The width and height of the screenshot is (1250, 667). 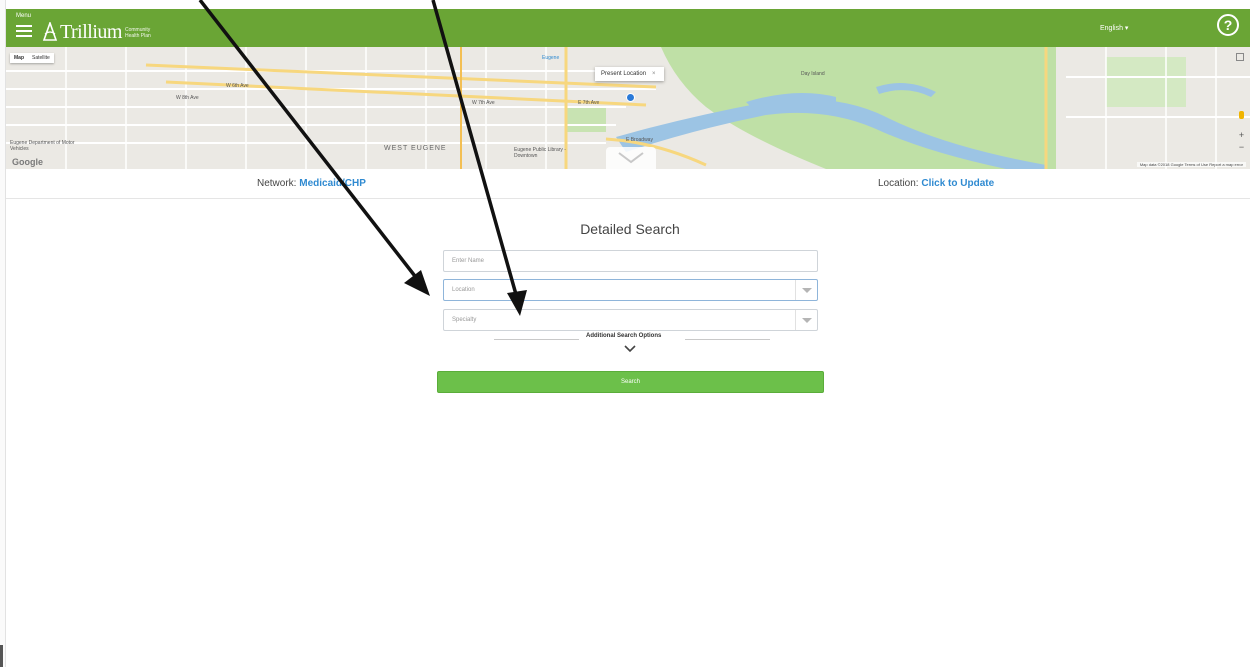 What do you see at coordinates (727, 339) in the screenshot?
I see `divider-right` at bounding box center [727, 339].